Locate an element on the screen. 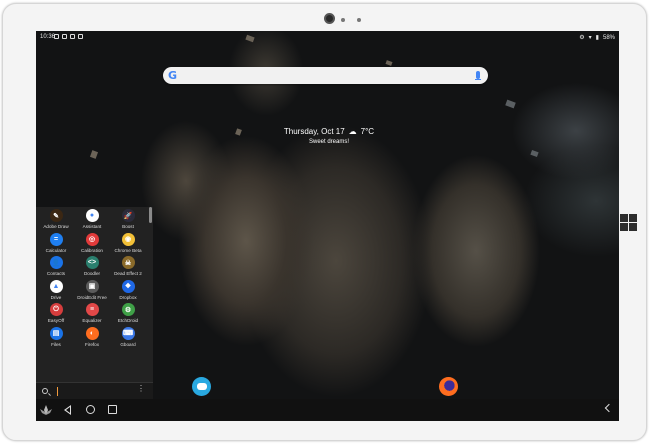 The height and width of the screenshot is (445, 650). cloud-icon: ☁ is located at coordinates (352, 131).